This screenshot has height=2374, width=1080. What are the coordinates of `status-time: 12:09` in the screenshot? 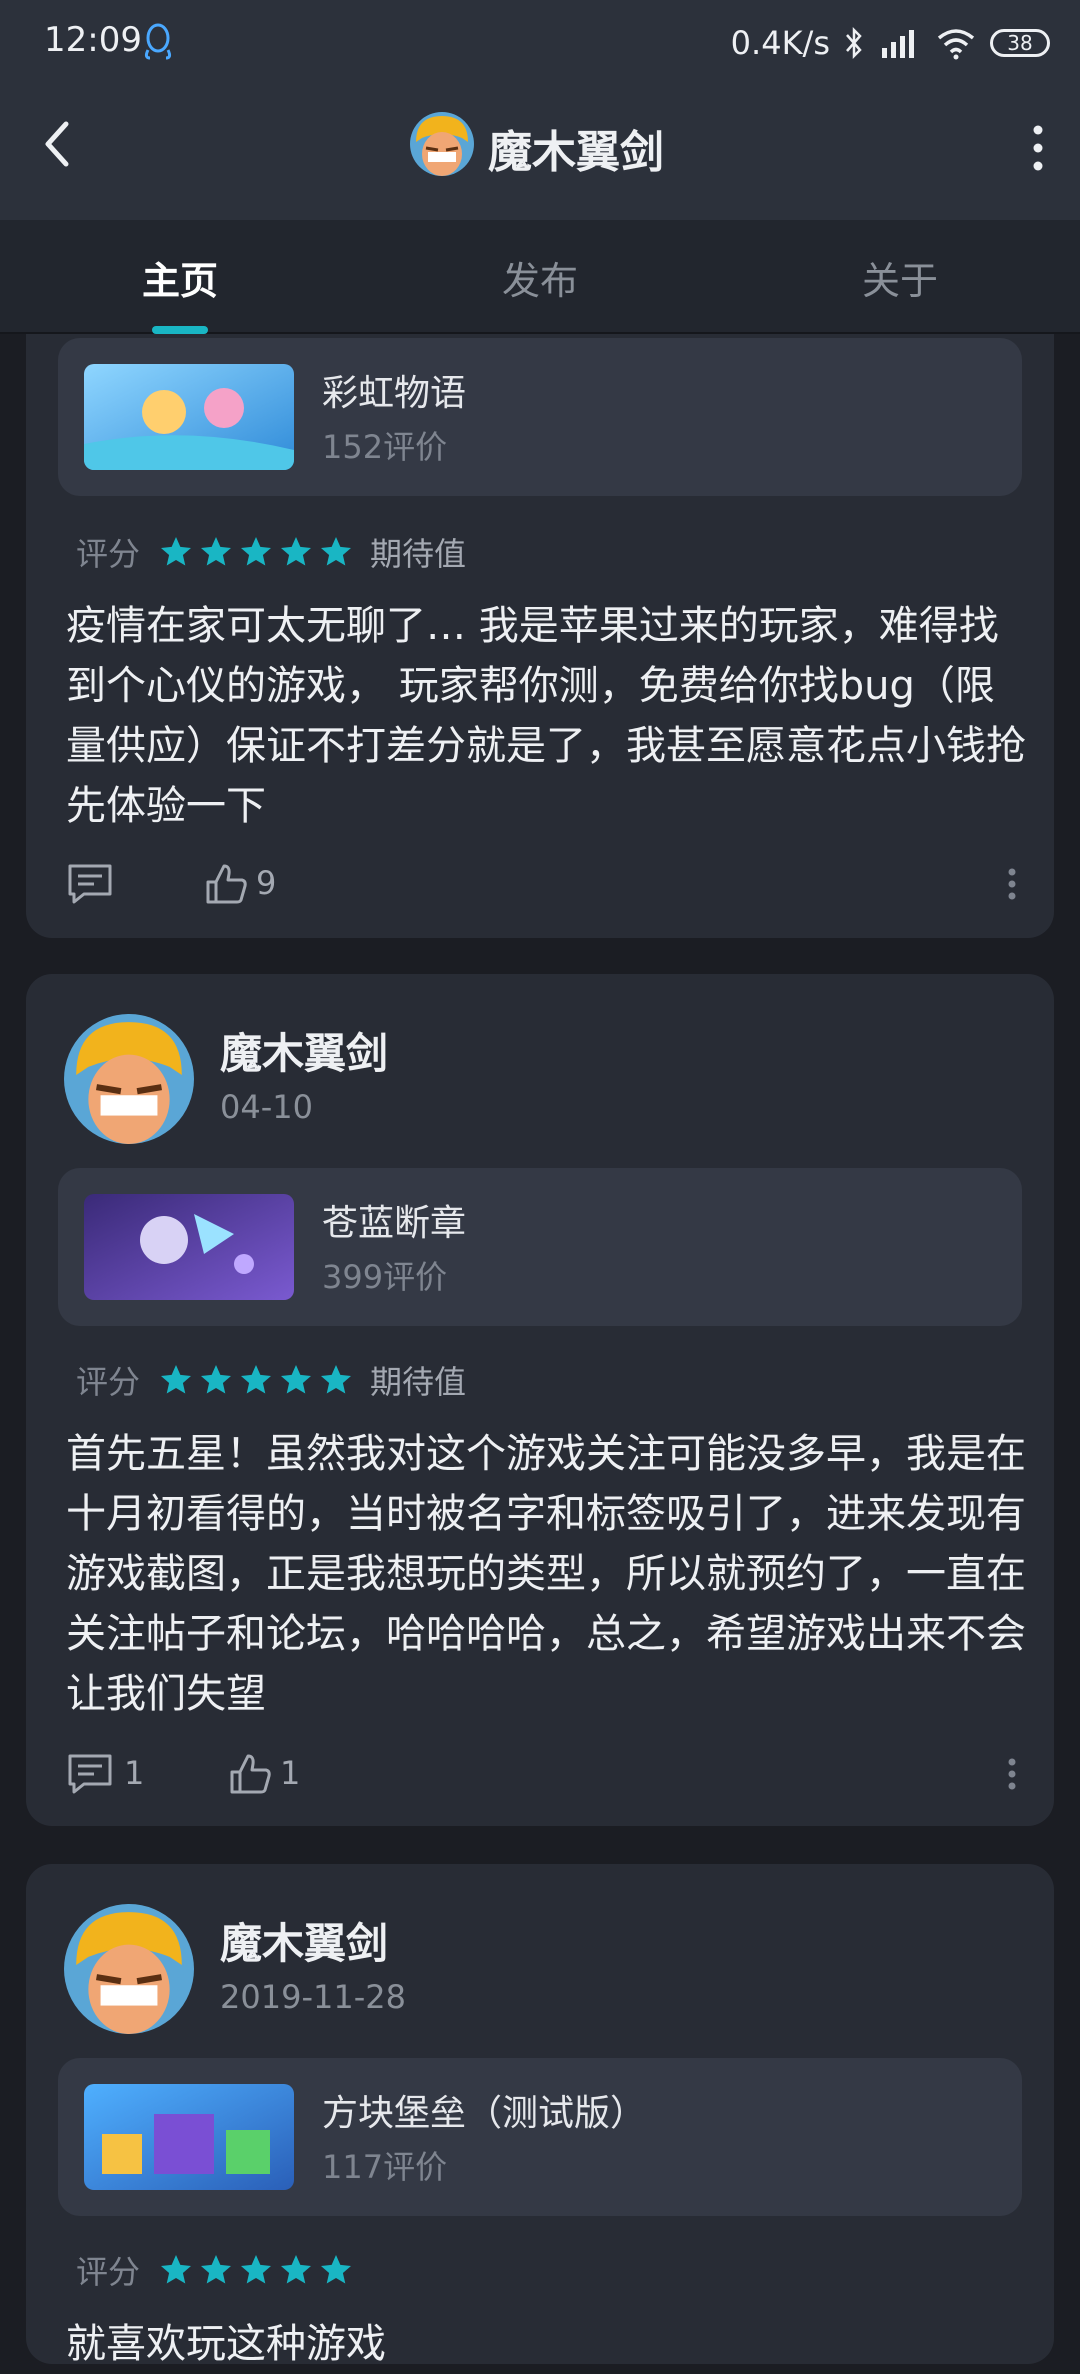 It's located at (93, 40).